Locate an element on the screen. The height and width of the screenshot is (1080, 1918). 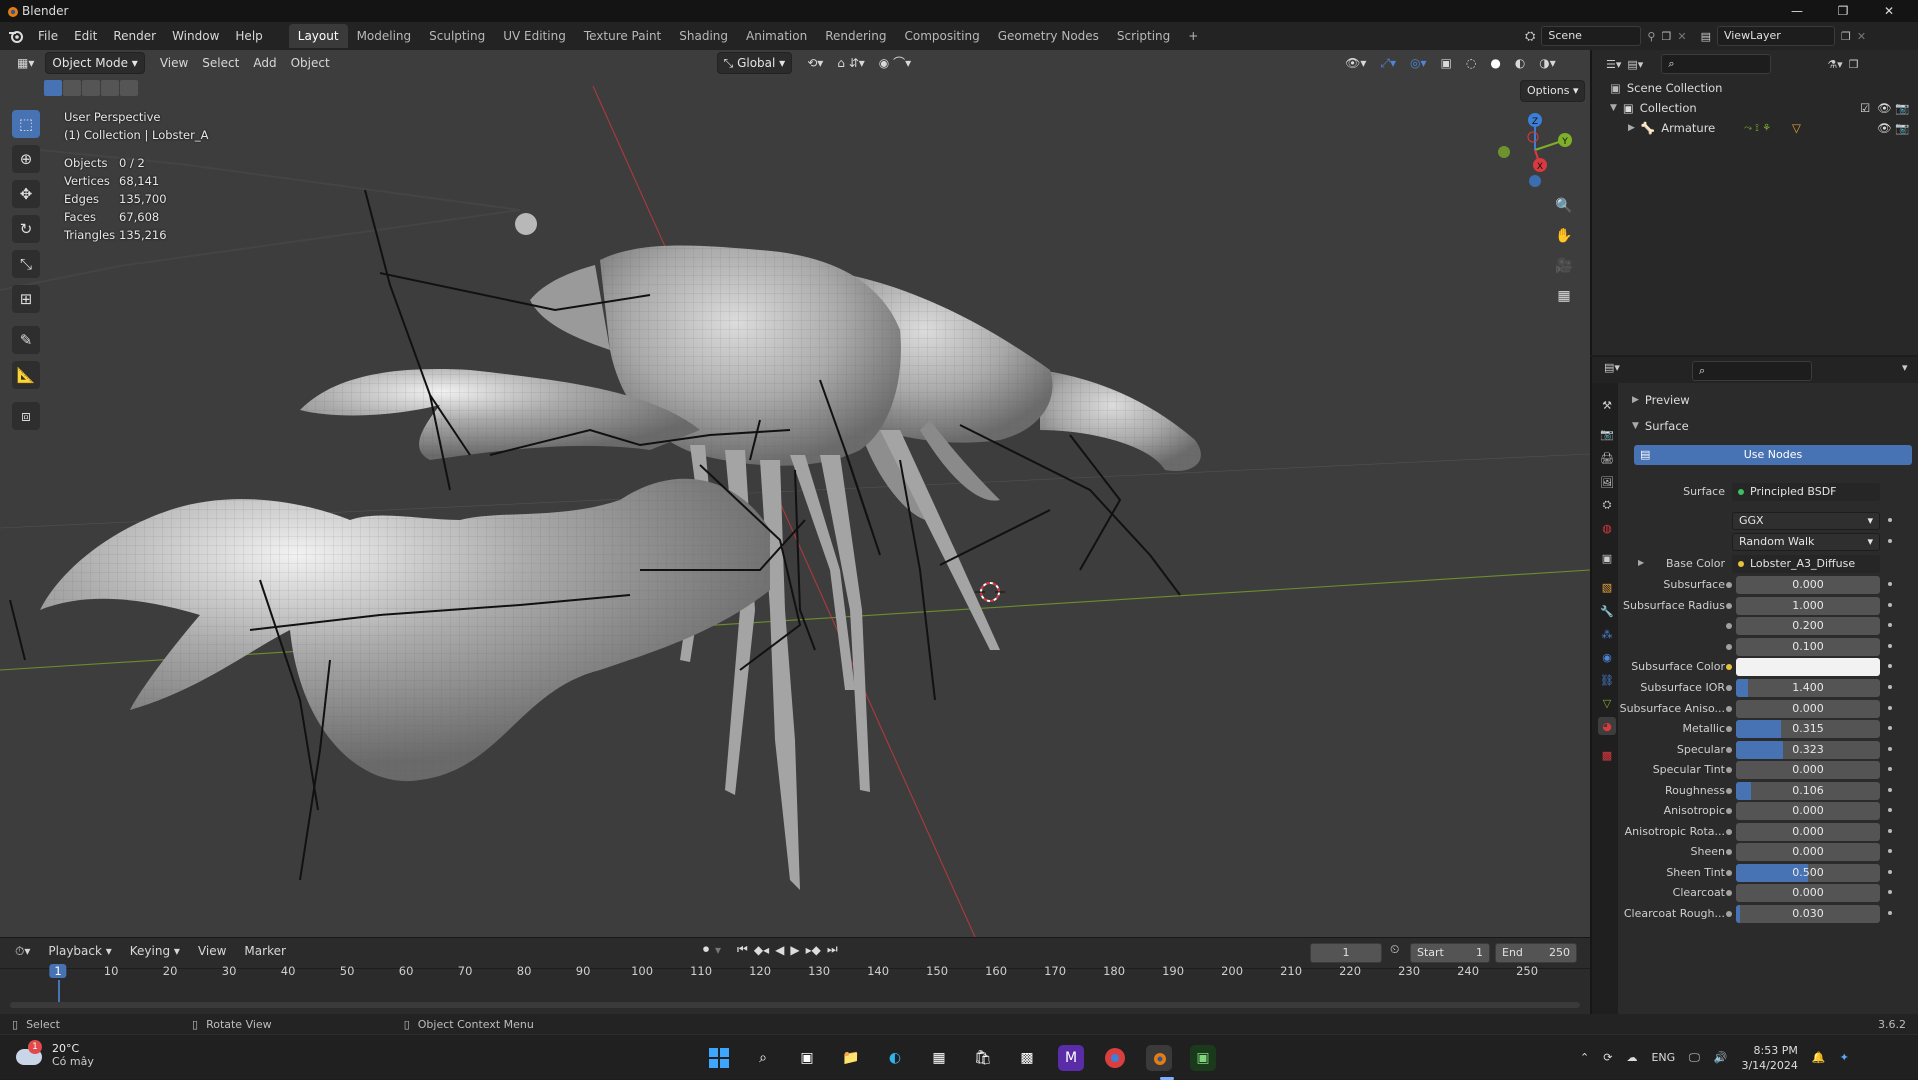
menu-help: Help is located at coordinates (248, 36).